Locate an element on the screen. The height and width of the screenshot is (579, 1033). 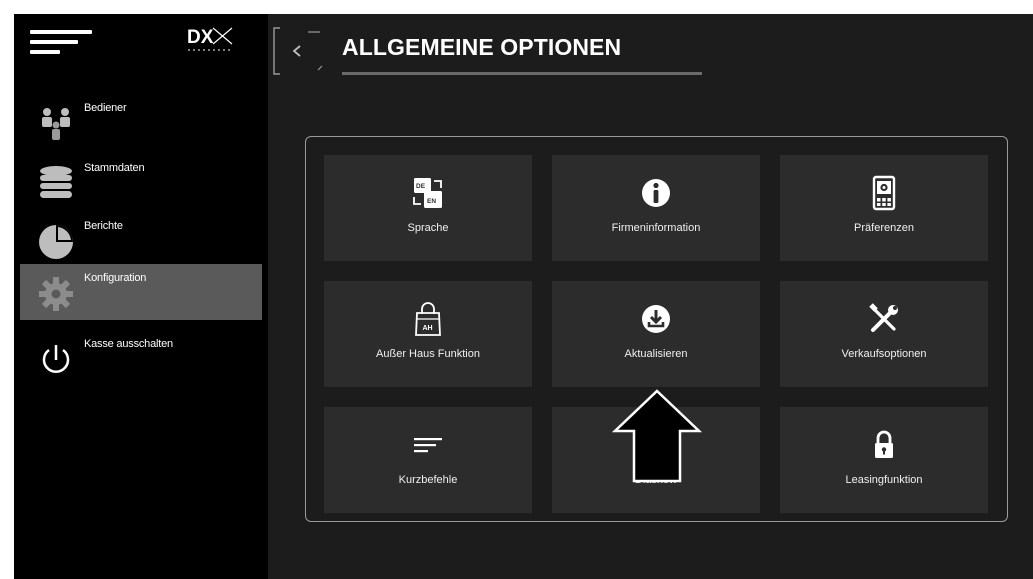
sidebar-item-stammdaten: Stammdaten is located at coordinates (141, 182).